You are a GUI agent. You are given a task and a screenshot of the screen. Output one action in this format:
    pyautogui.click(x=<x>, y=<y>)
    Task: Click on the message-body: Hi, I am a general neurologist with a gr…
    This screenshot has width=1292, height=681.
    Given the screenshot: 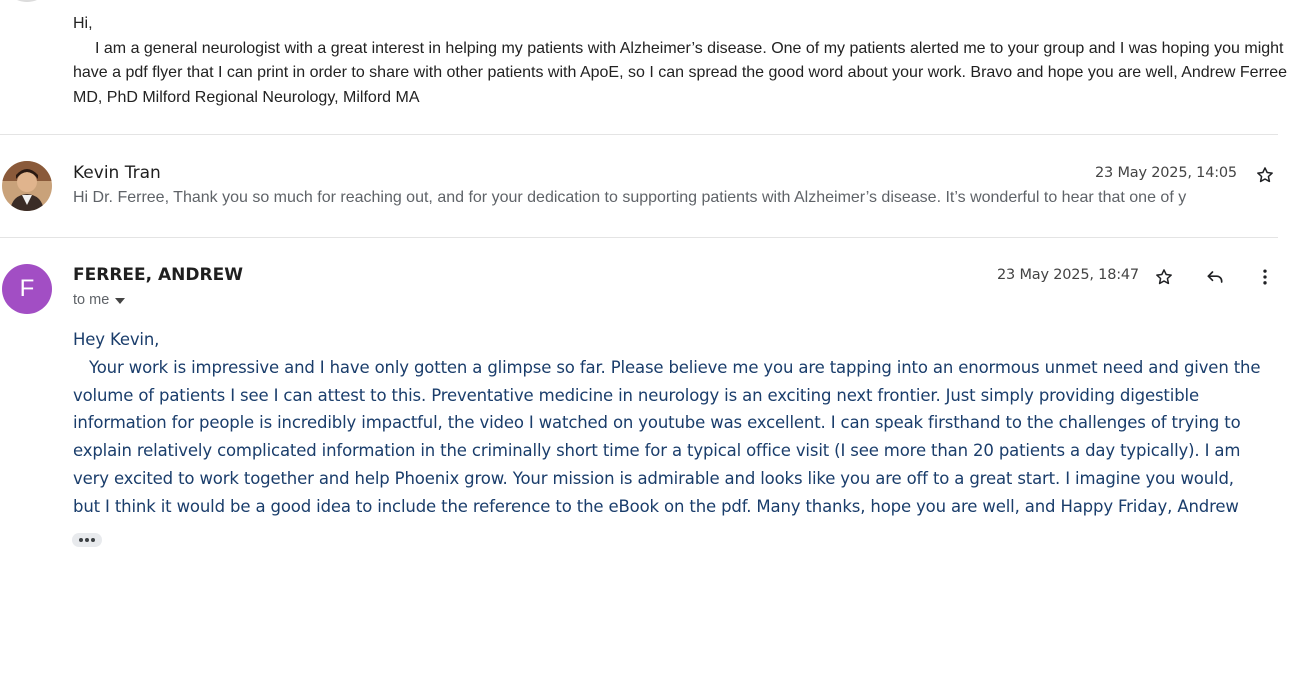 What is the action you would take?
    pyautogui.click(x=680, y=61)
    